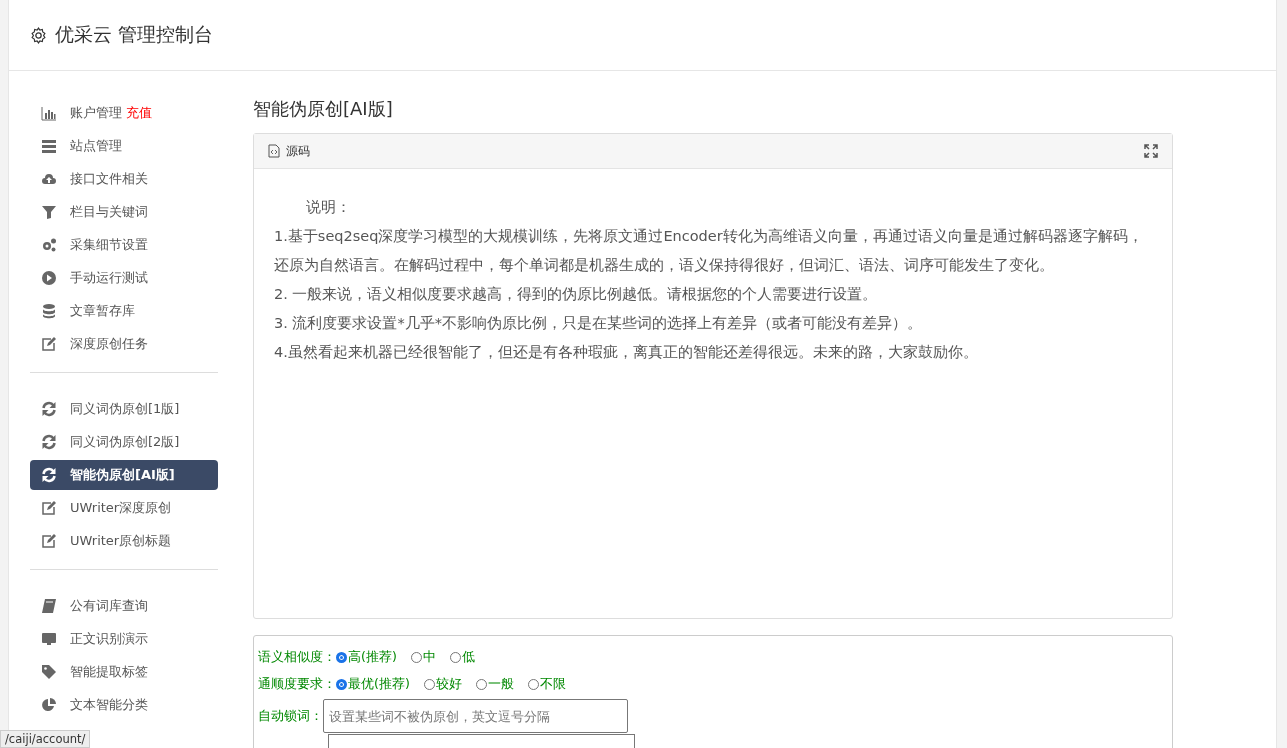 The height and width of the screenshot is (748, 1287). I want to click on item-label: 公有词库查询, so click(109, 606).